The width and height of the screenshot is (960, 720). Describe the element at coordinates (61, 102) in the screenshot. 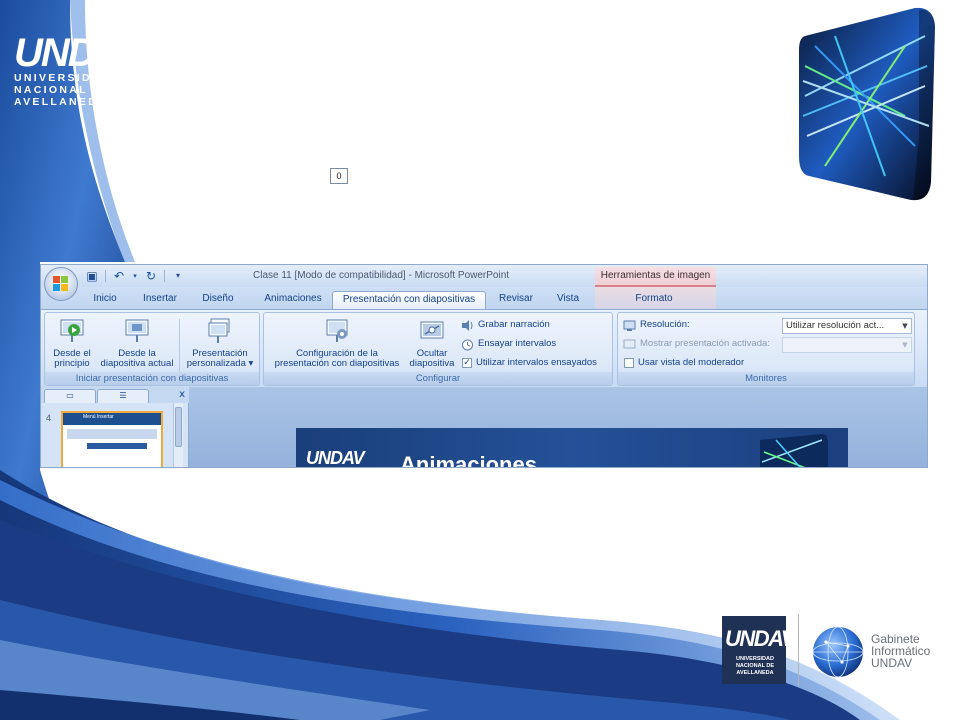

I see `logo-line-3: AVELLANEDA` at that location.